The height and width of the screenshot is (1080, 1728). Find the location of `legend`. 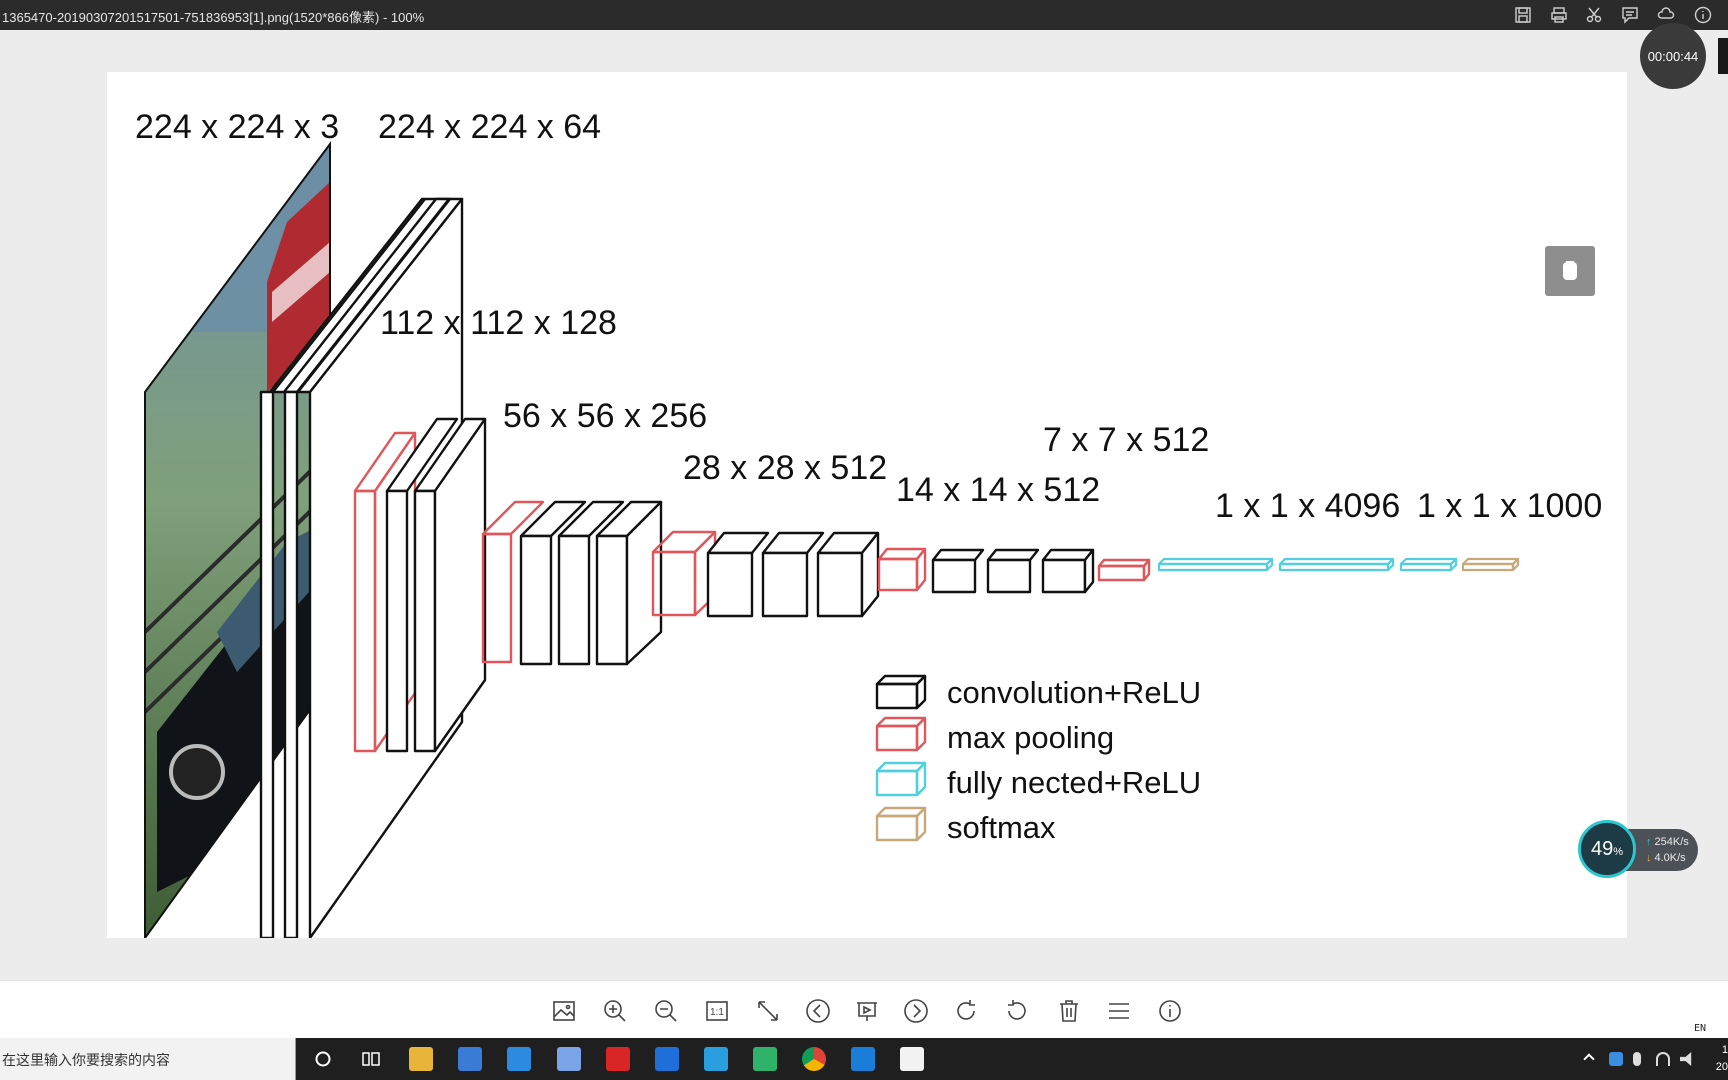

legend is located at coordinates (901, 758).